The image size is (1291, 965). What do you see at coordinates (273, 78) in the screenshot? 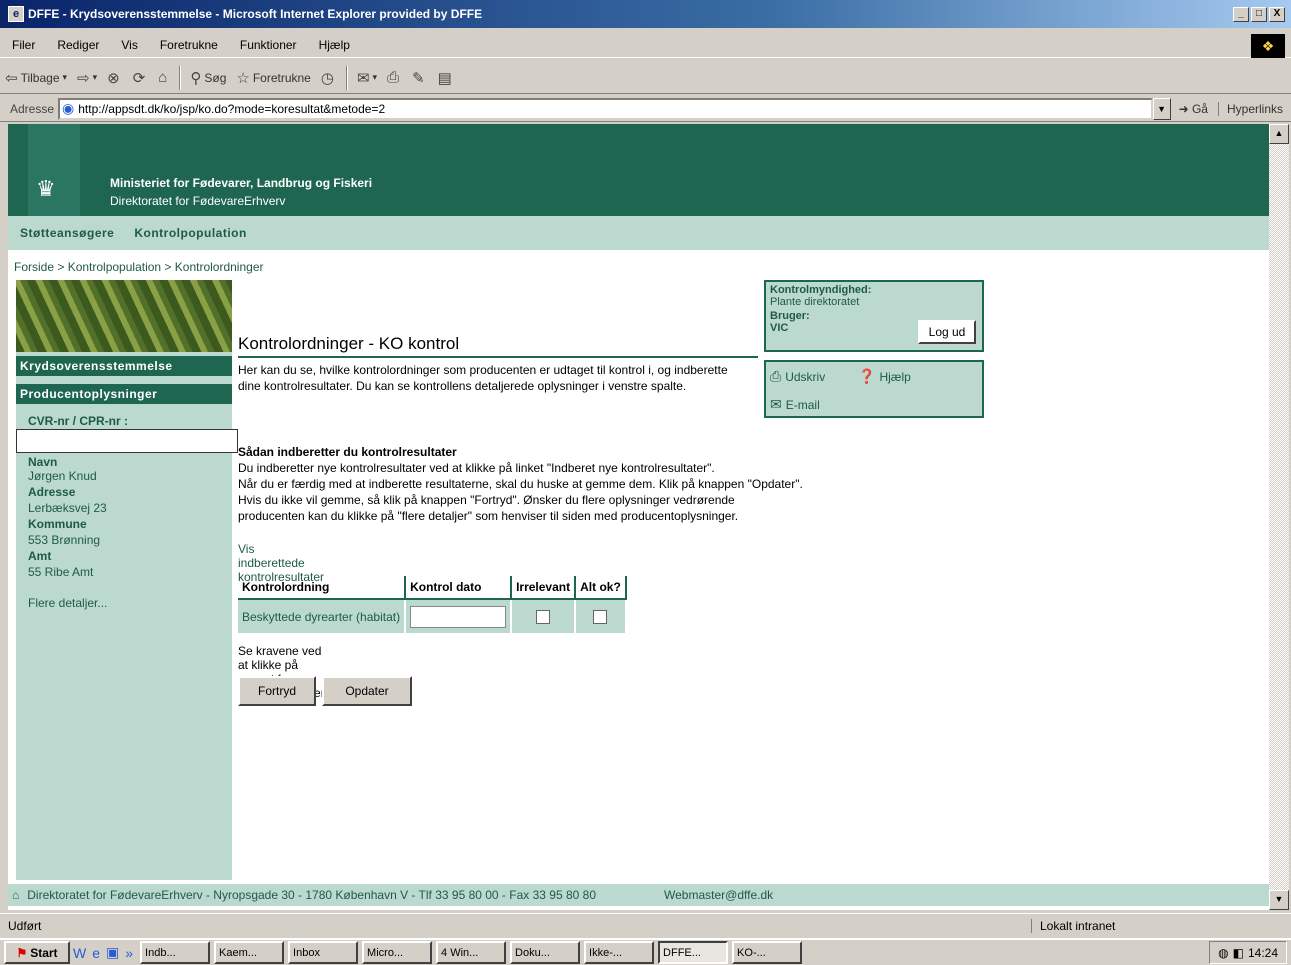
I see `favorites-button: ☆ Foretrukne` at bounding box center [273, 78].